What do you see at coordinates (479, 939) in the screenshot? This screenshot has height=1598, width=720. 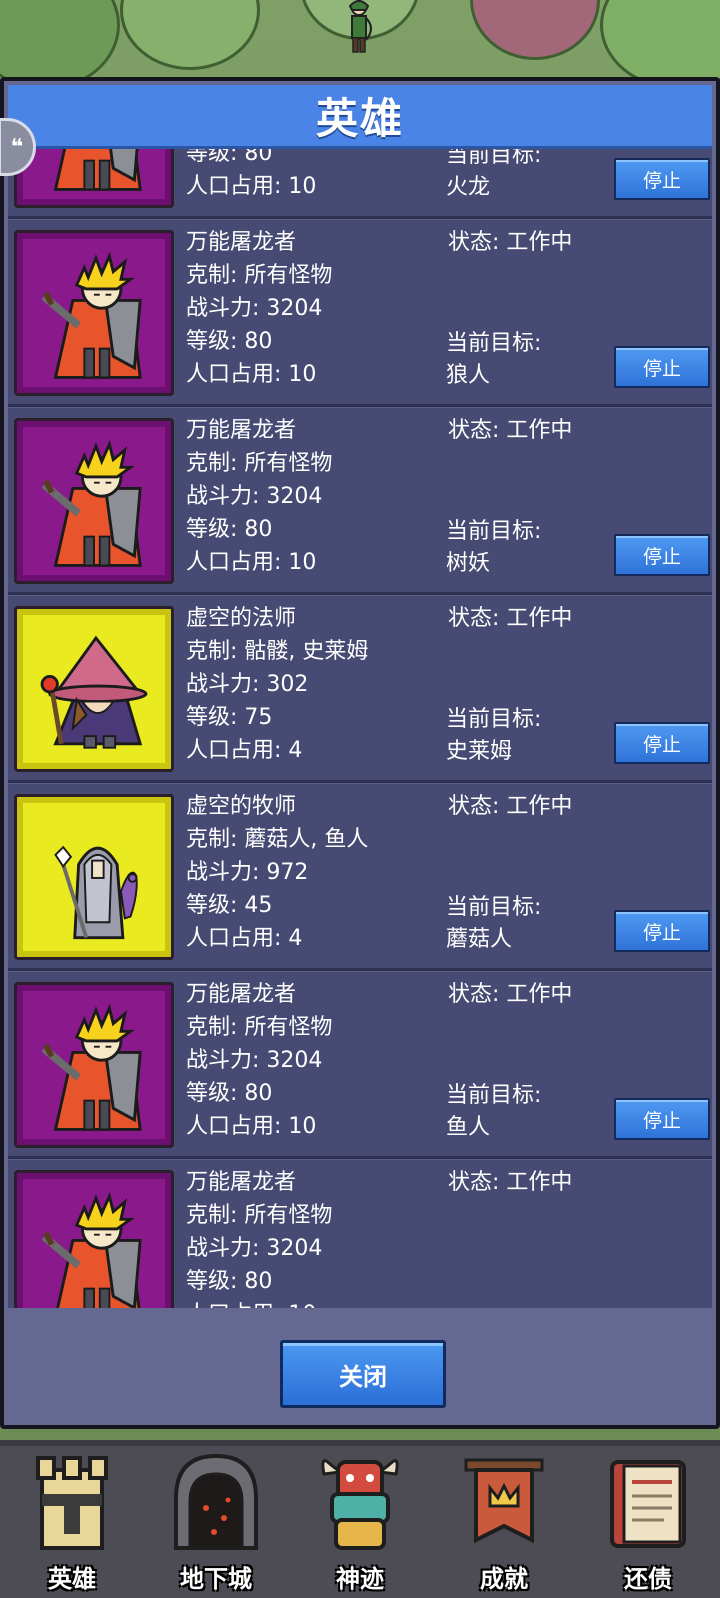 I see `target-value: 蘑菇人` at bounding box center [479, 939].